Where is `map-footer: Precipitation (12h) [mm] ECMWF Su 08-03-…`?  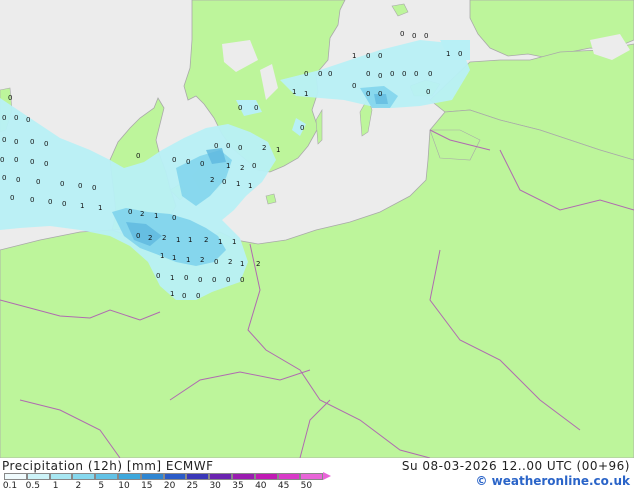
map-footer: Precipitation (12h) [mm] ECMWF Su 08-03-… is located at coordinates (317, 474).